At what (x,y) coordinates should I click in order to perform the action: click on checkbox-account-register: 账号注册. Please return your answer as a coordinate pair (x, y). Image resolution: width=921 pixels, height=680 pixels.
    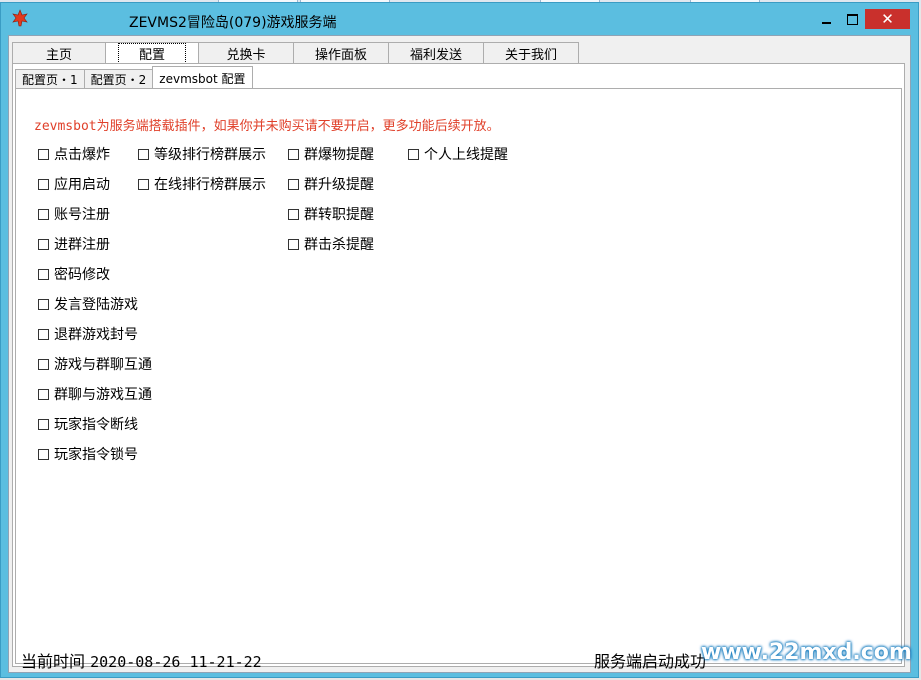
    Looking at the image, I should click on (74, 214).